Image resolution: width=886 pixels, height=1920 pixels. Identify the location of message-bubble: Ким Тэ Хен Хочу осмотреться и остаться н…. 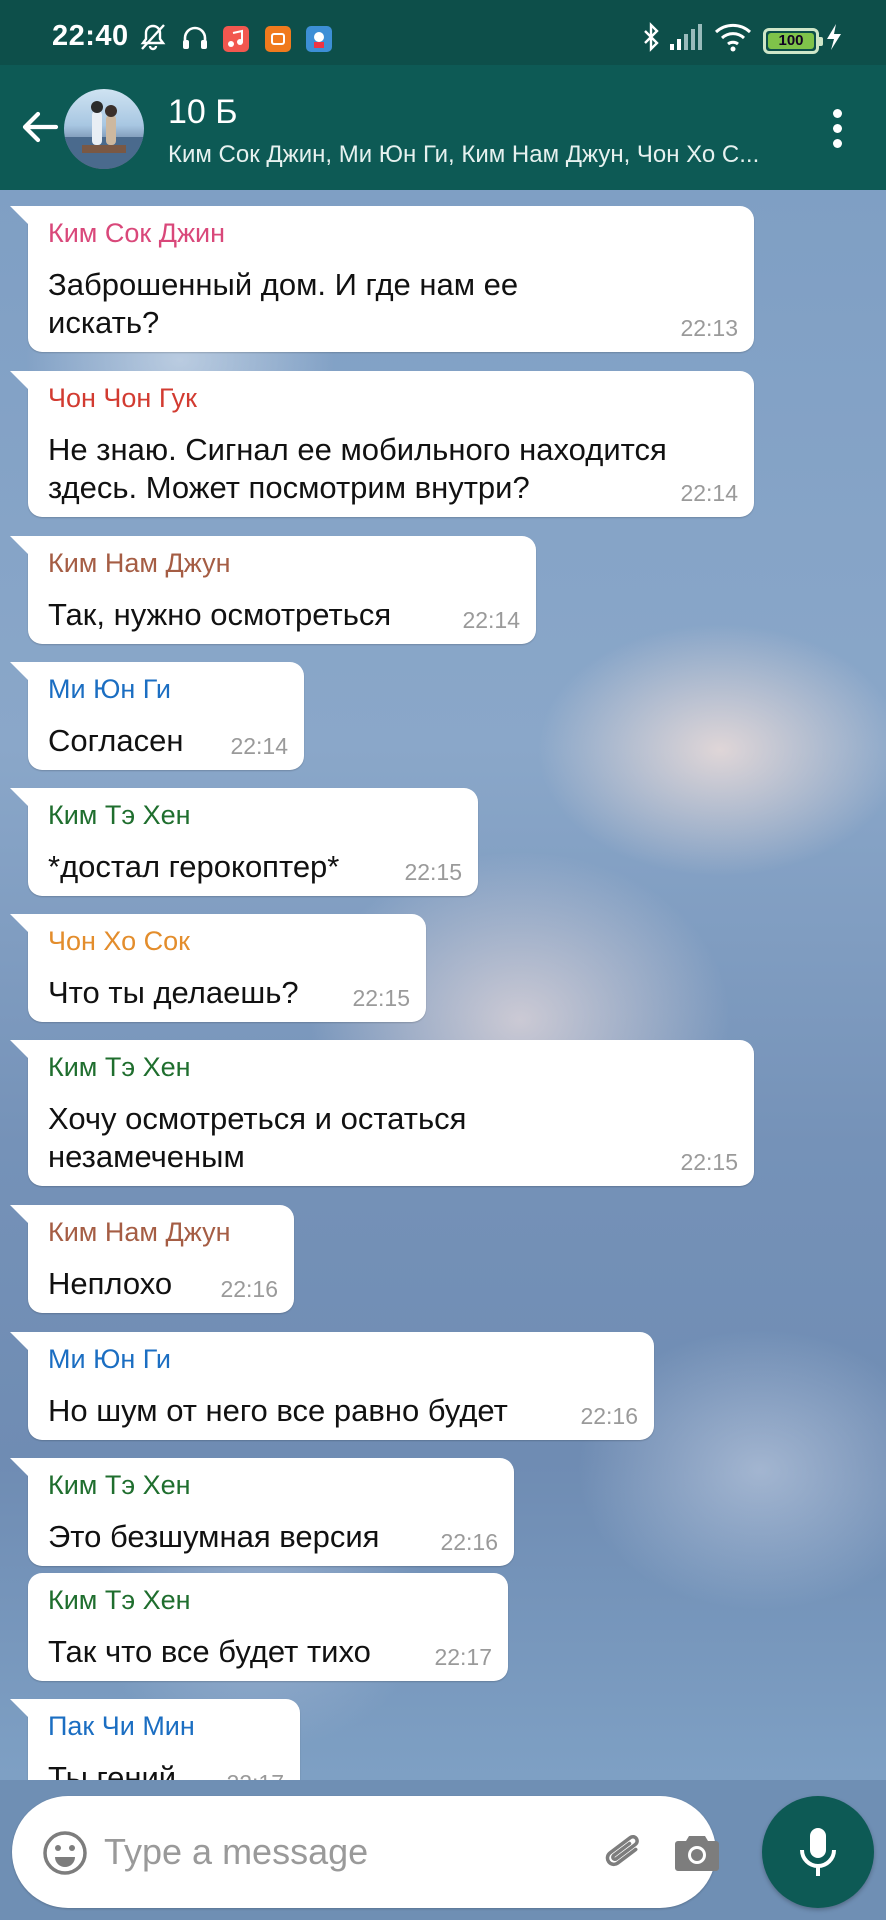
(382, 1113).